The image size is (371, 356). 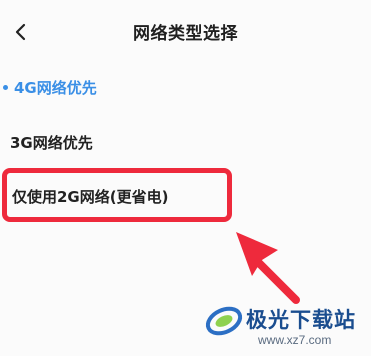 I want to click on page-title: 网络类型选择, so click(x=185, y=34).